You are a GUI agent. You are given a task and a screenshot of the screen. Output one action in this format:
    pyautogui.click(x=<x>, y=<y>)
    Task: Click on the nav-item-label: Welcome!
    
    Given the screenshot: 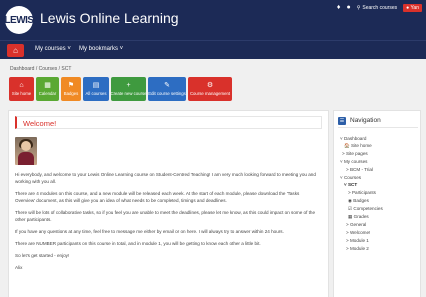 What is the action you would take?
    pyautogui.click(x=360, y=232)
    